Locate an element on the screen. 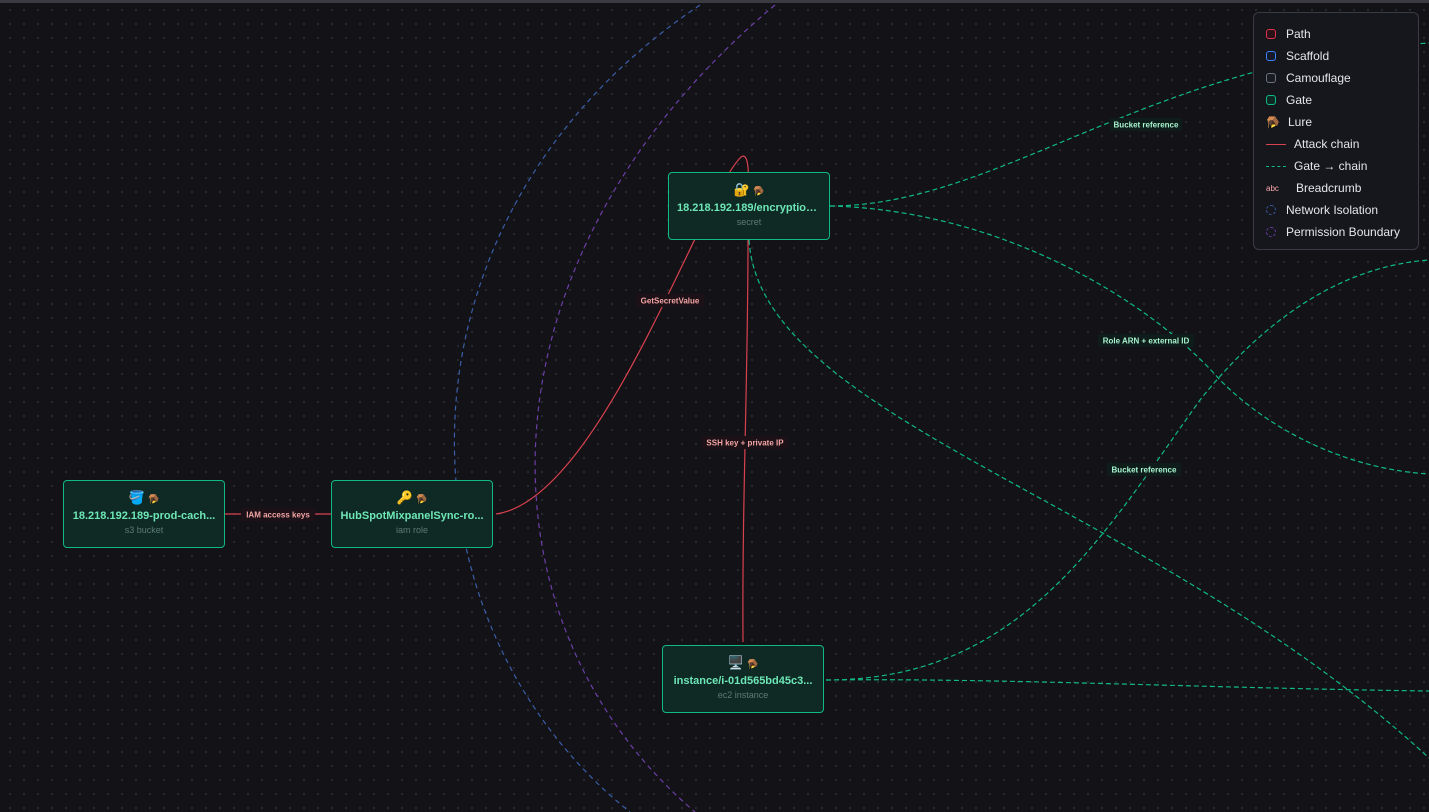 The image size is (1429, 812). svg-text: Role ARN + external ID is located at coordinates (1146, 341).